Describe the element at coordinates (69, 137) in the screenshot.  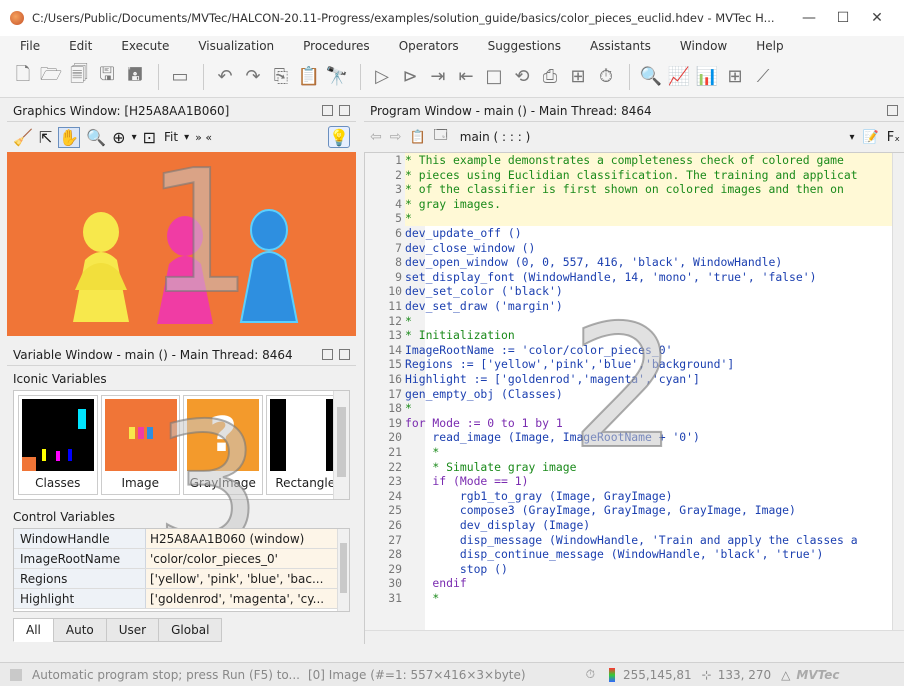
I see `hand-pan-icon: ✋` at that location.